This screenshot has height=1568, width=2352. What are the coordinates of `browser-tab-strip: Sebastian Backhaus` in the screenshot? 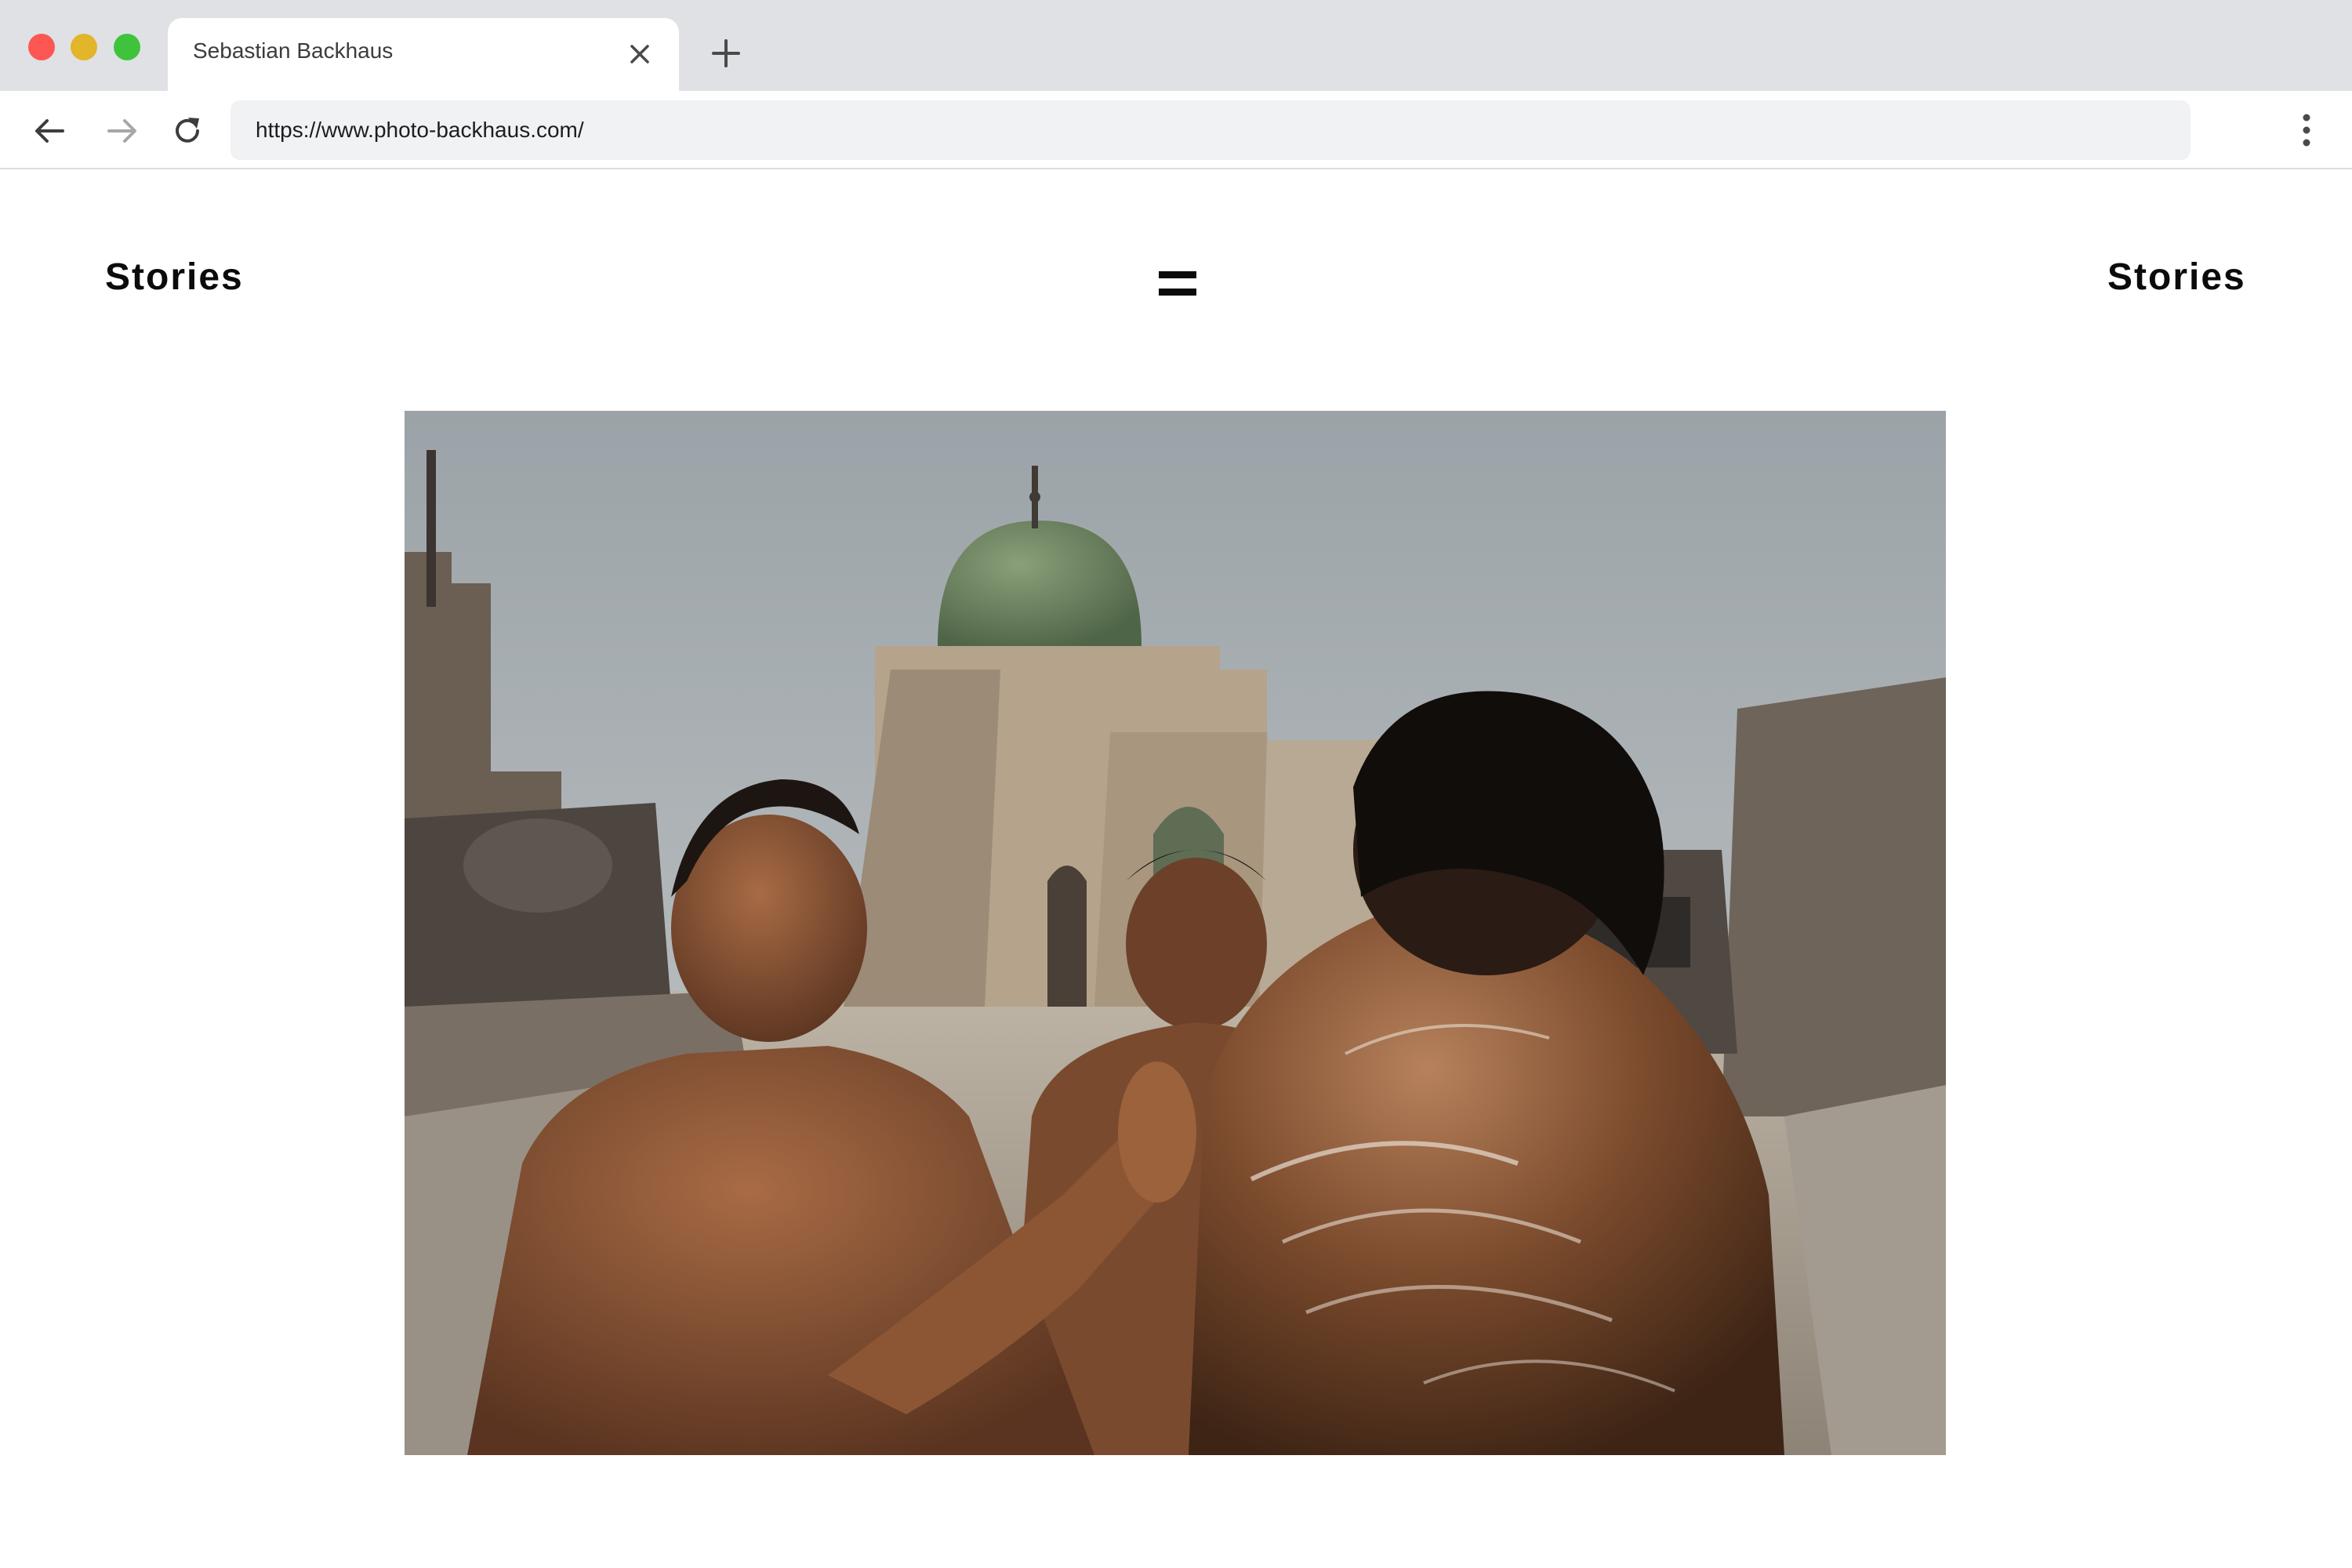 It's located at (1176, 45).